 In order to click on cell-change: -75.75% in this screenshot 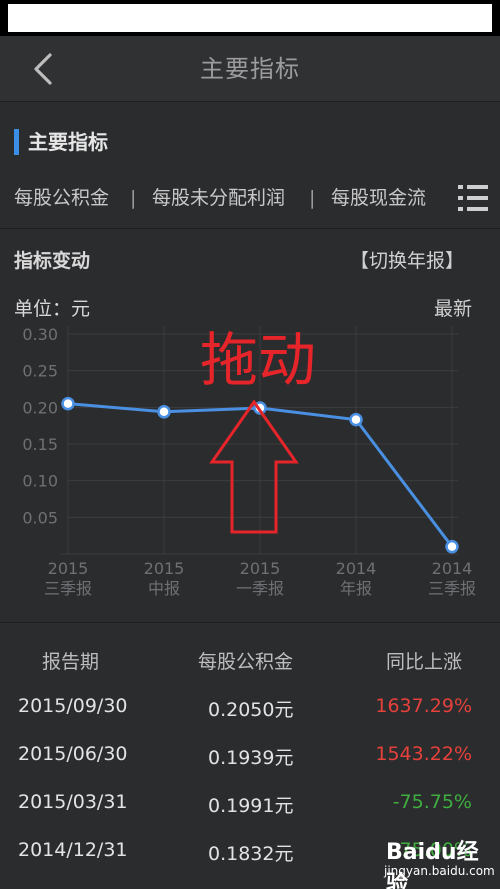, I will do `click(432, 802)`.